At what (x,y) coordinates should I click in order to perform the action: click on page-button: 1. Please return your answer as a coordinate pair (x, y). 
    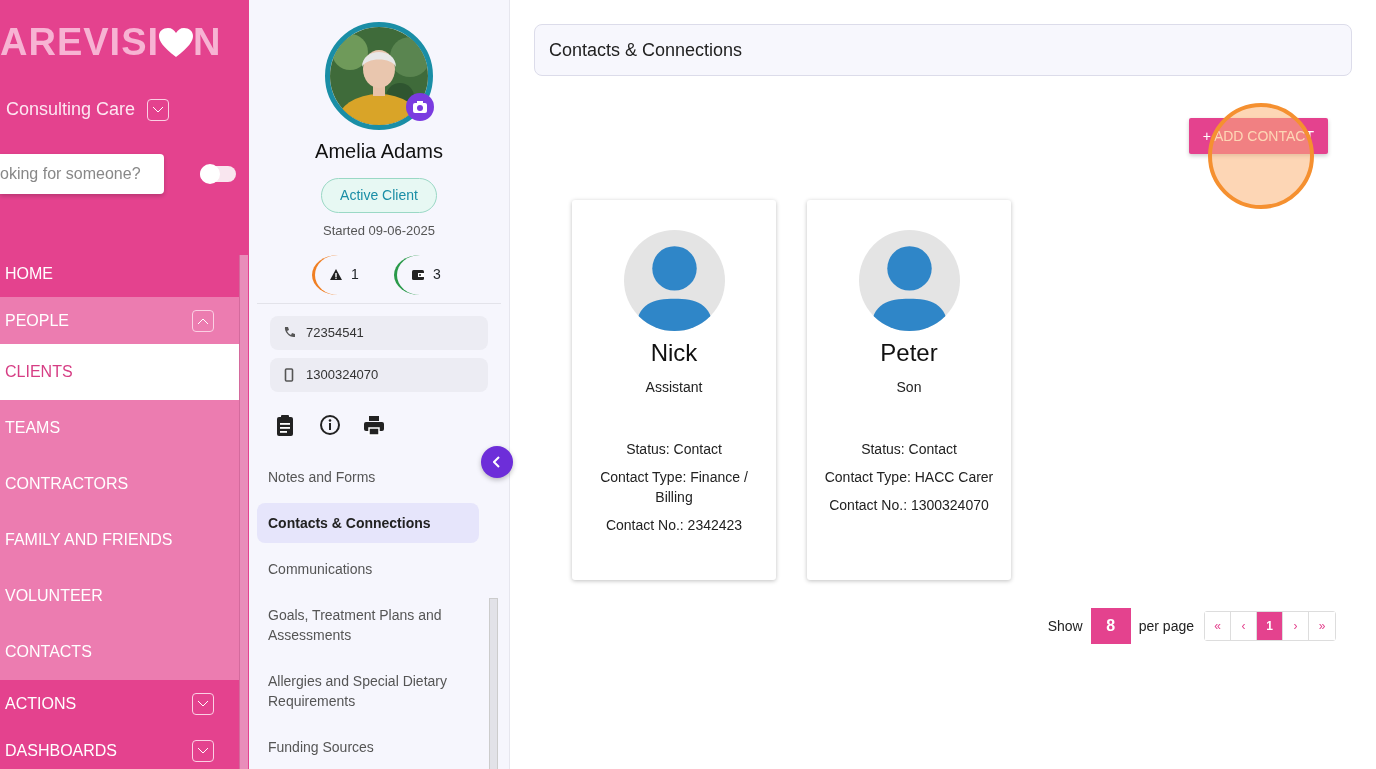
    Looking at the image, I should click on (1270, 626).